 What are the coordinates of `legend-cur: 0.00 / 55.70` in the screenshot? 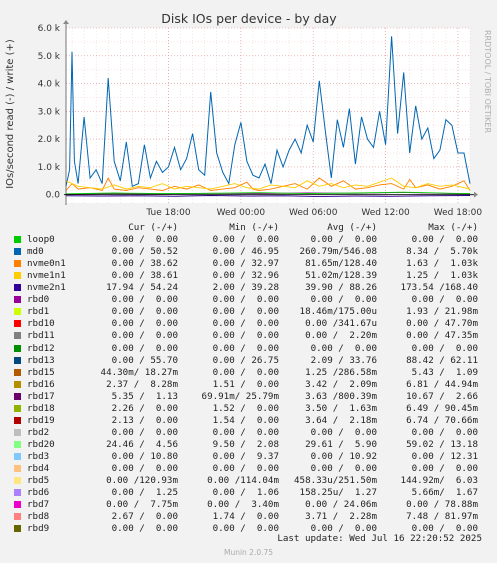 It's located at (144, 360).